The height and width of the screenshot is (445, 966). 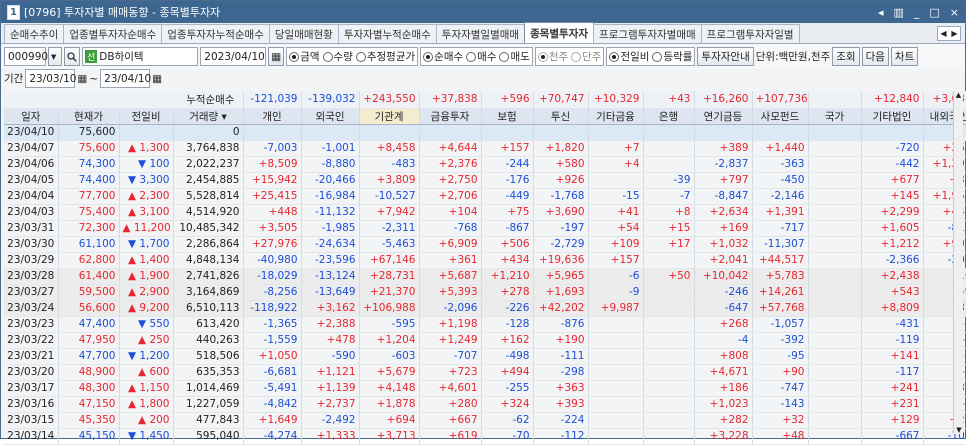 I want to click on table-cell: -363, so click(x=780, y=164).